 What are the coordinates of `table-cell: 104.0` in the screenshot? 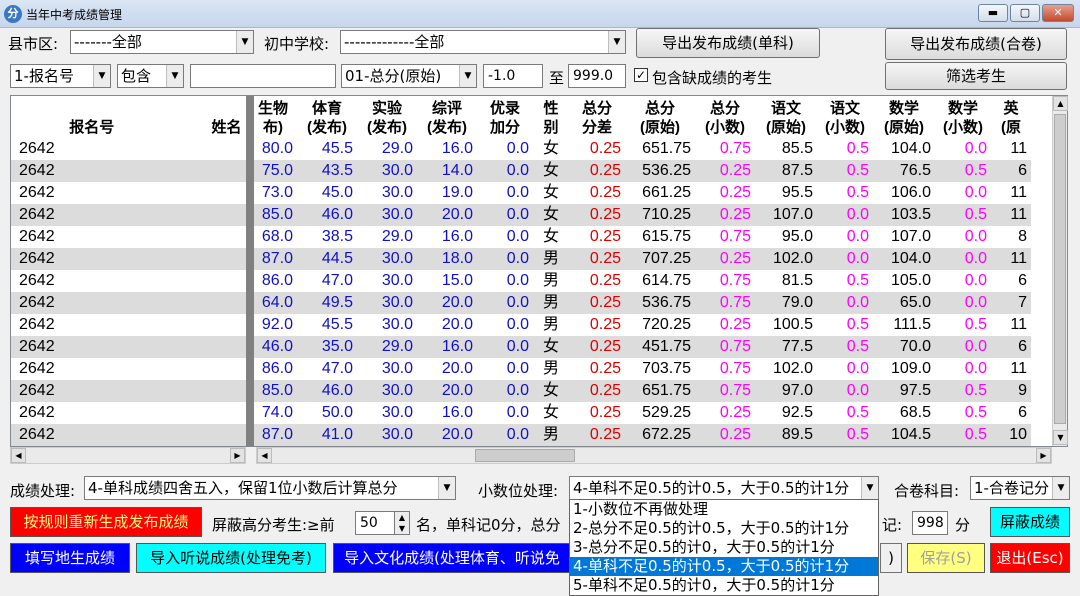 It's located at (904, 259).